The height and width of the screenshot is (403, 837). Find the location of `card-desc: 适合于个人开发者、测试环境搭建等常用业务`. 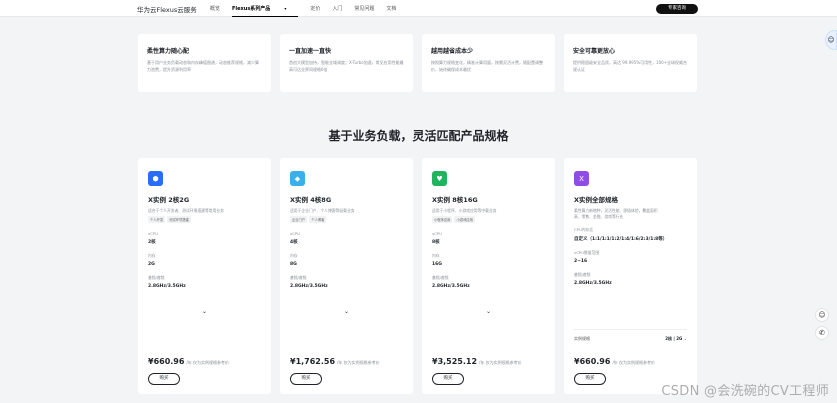

card-desc: 适合于个人开发者、测试环境搭建等常用业务 is located at coordinates (186, 210).